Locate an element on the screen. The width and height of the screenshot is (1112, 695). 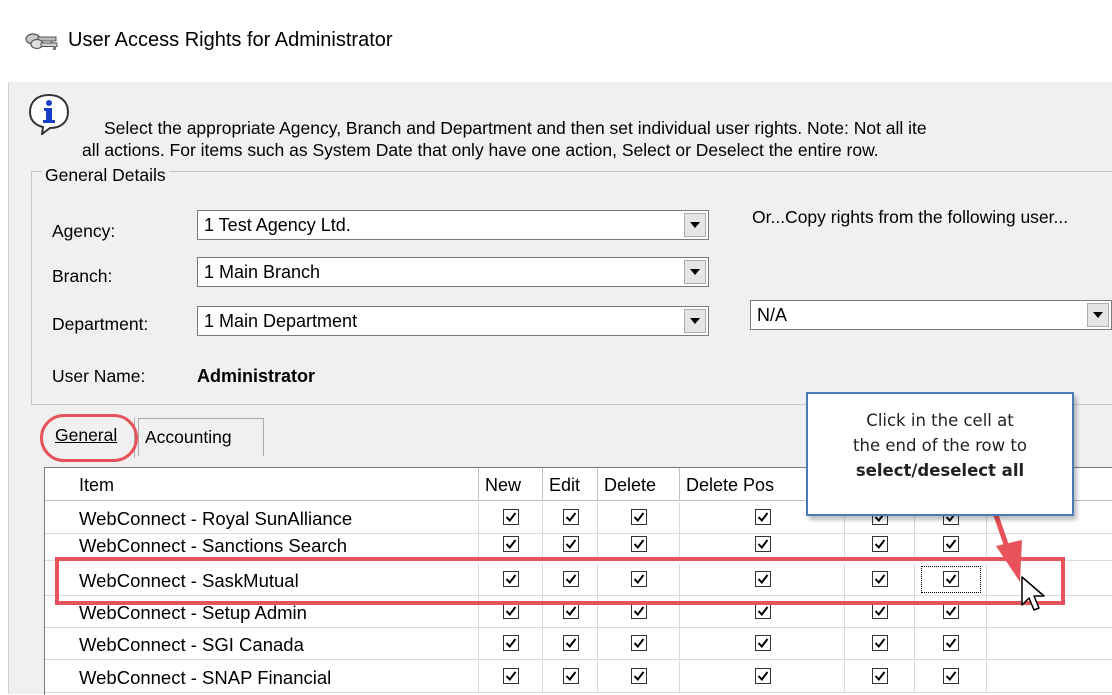
item-name: WebConnect - SGI Canada is located at coordinates (191, 644).